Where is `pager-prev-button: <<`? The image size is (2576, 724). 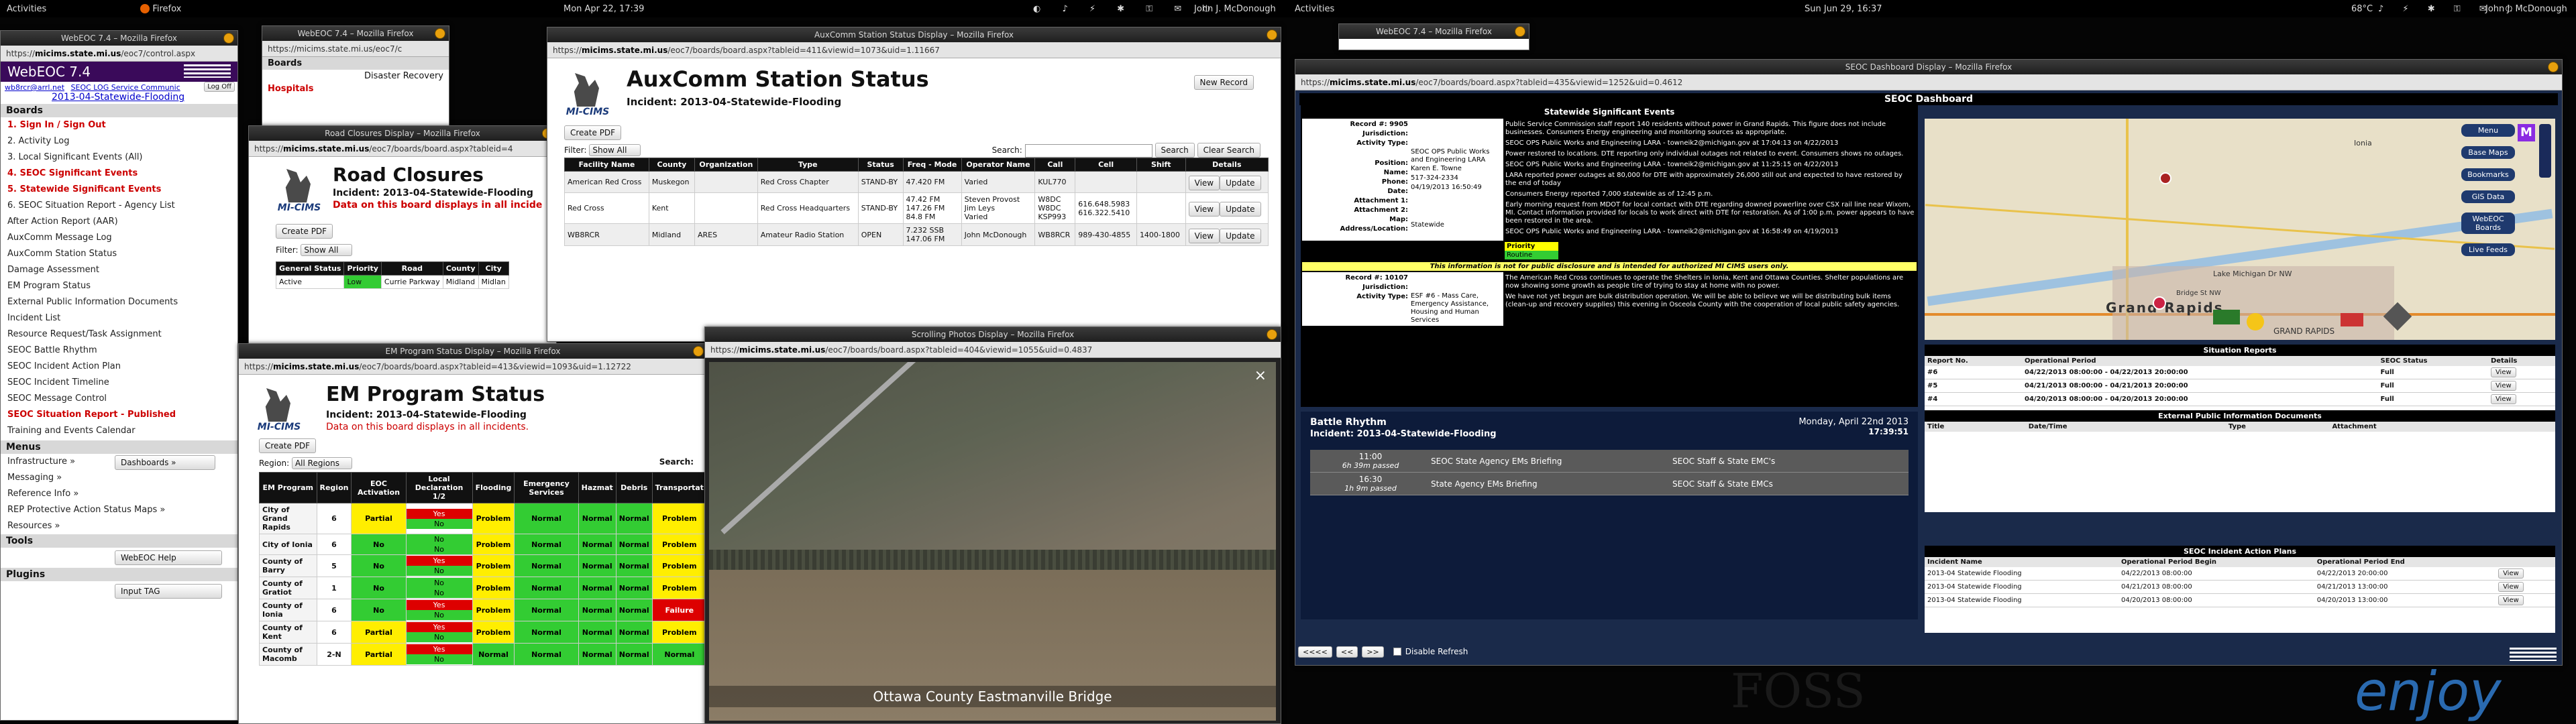
pager-prev-button: << is located at coordinates (1347, 652).